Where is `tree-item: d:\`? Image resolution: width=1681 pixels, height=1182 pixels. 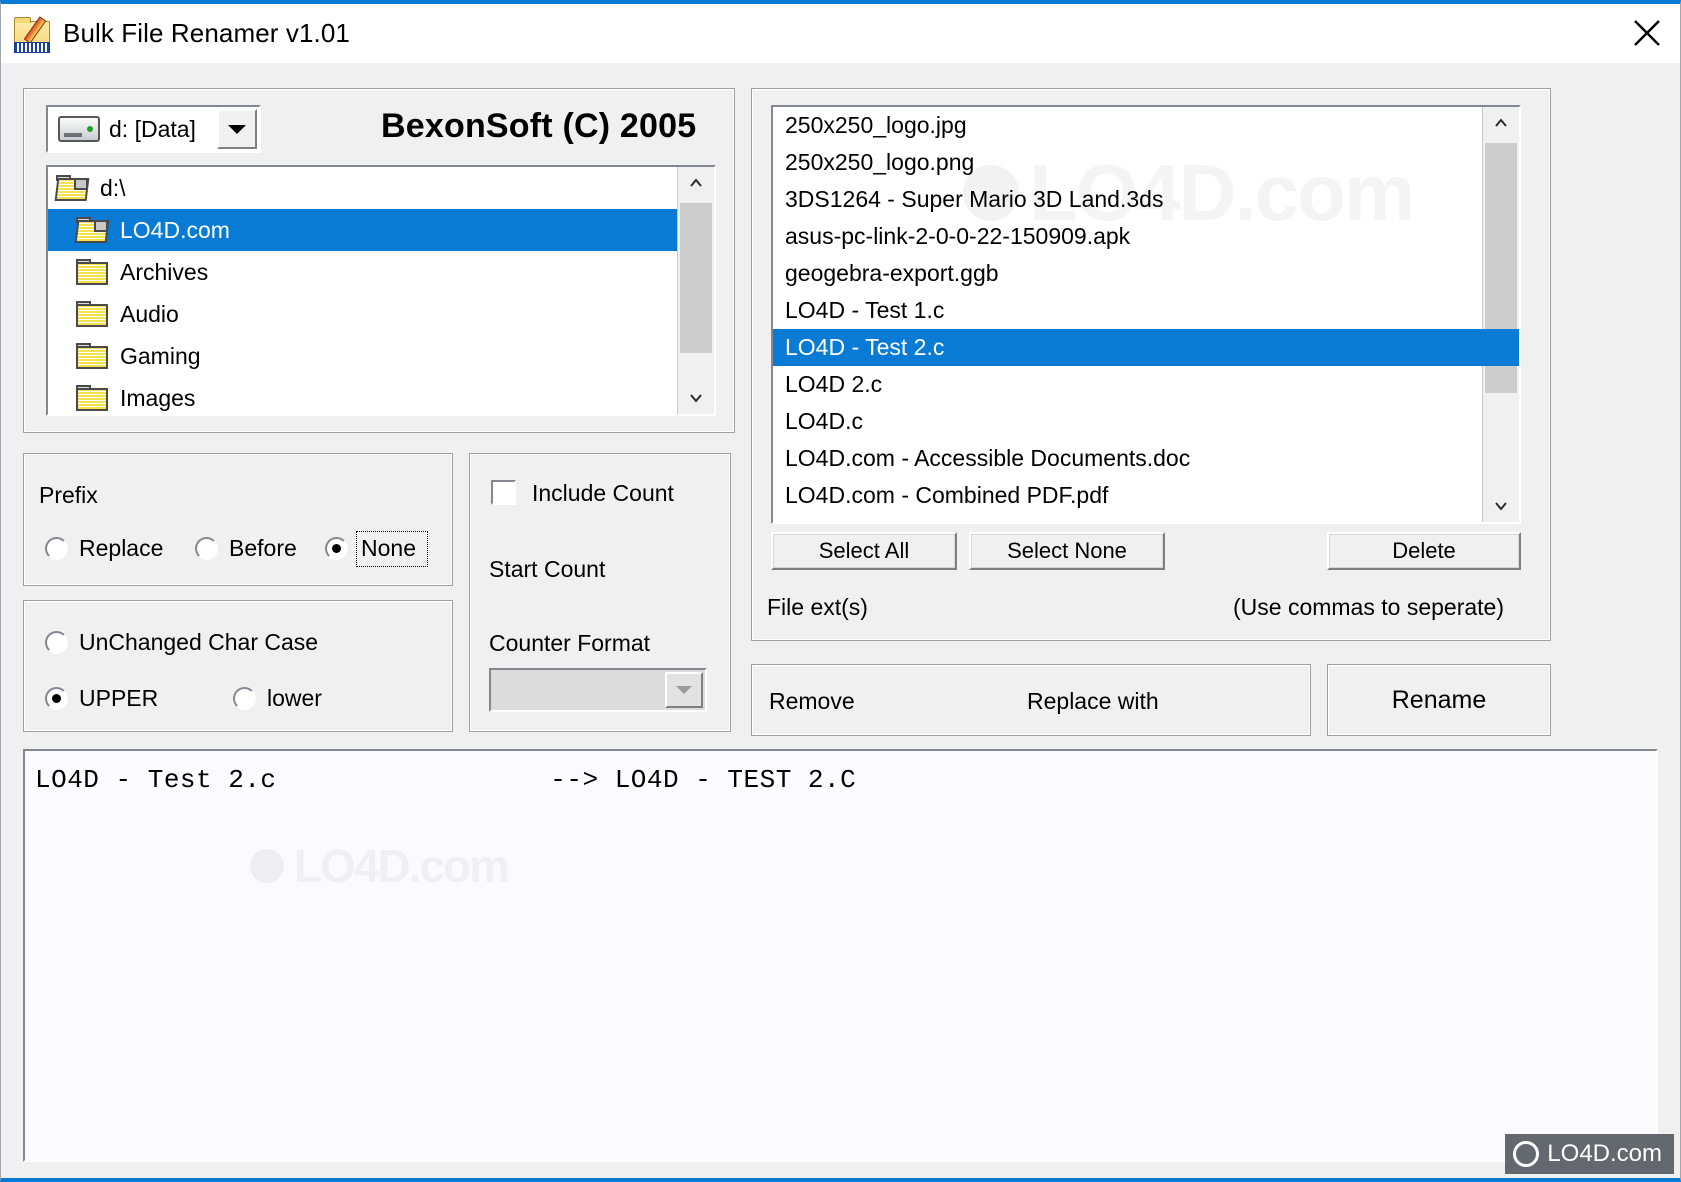 tree-item: d:\ is located at coordinates (381, 188).